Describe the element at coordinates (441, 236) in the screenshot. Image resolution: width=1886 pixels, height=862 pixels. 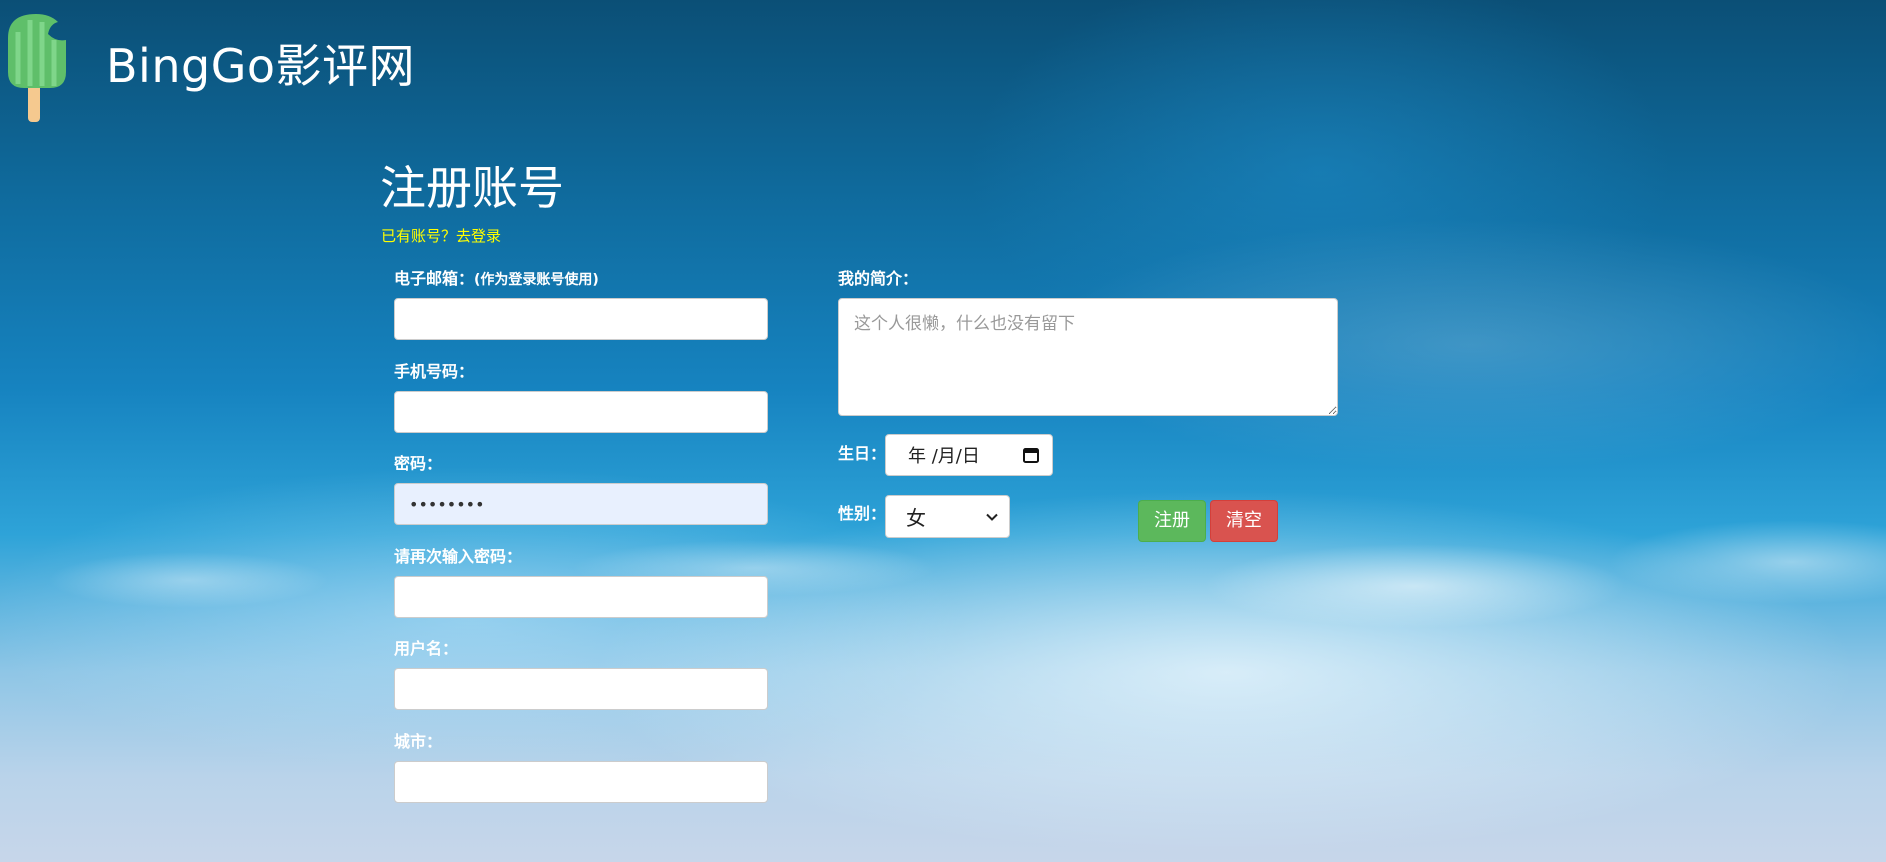
I see `login-link: 已有账号？去登录` at that location.